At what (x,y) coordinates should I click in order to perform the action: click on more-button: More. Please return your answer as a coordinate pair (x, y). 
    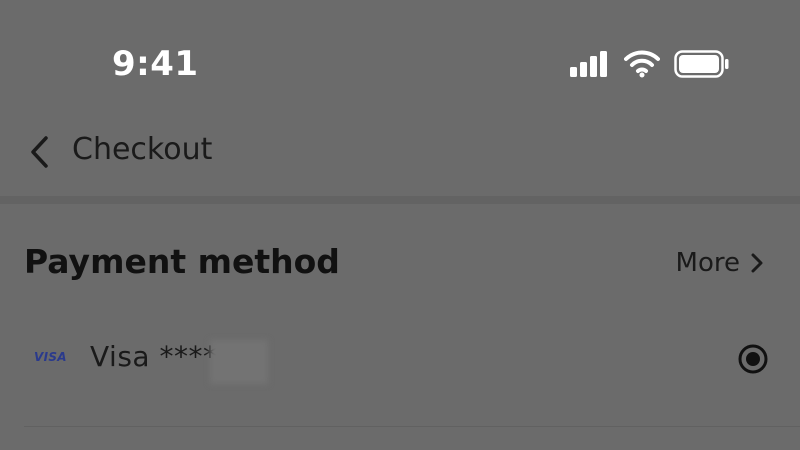
    Looking at the image, I should click on (720, 263).